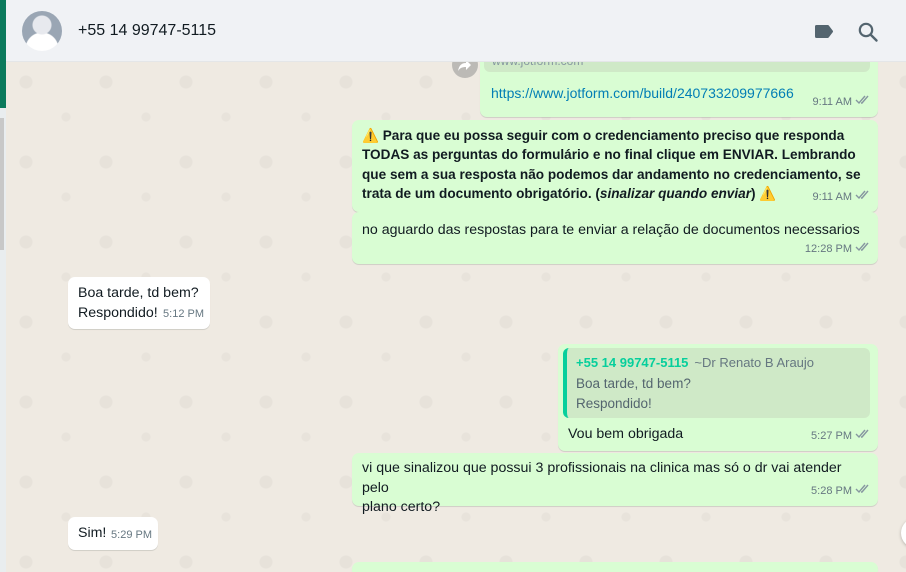 The width and height of the screenshot is (906, 572). I want to click on message-meta: 5:28 PM, so click(841, 492).